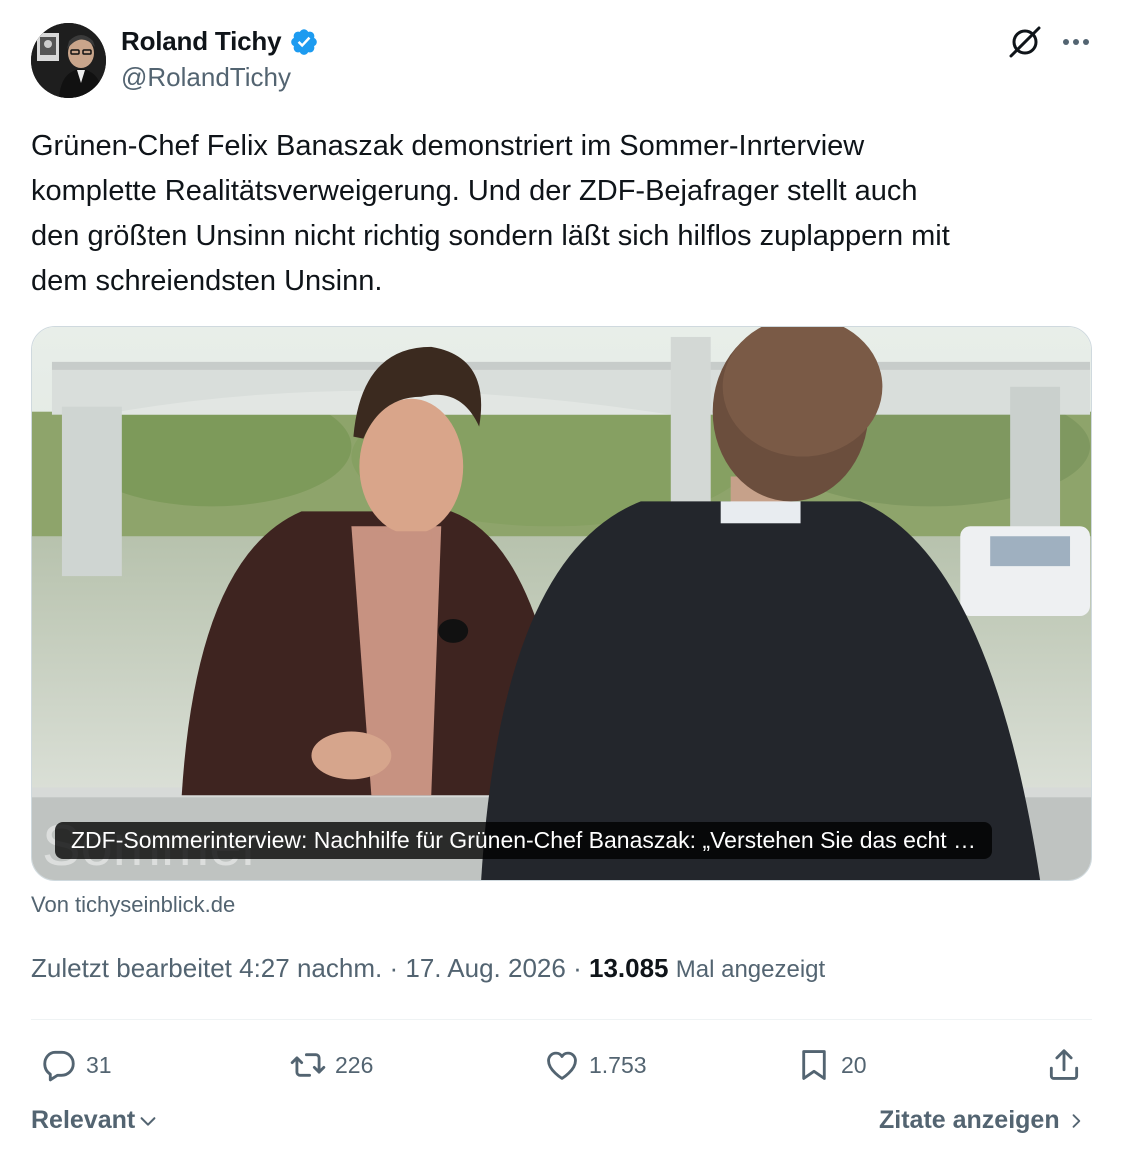  What do you see at coordinates (1025, 42) in the screenshot?
I see `grok-icon` at bounding box center [1025, 42].